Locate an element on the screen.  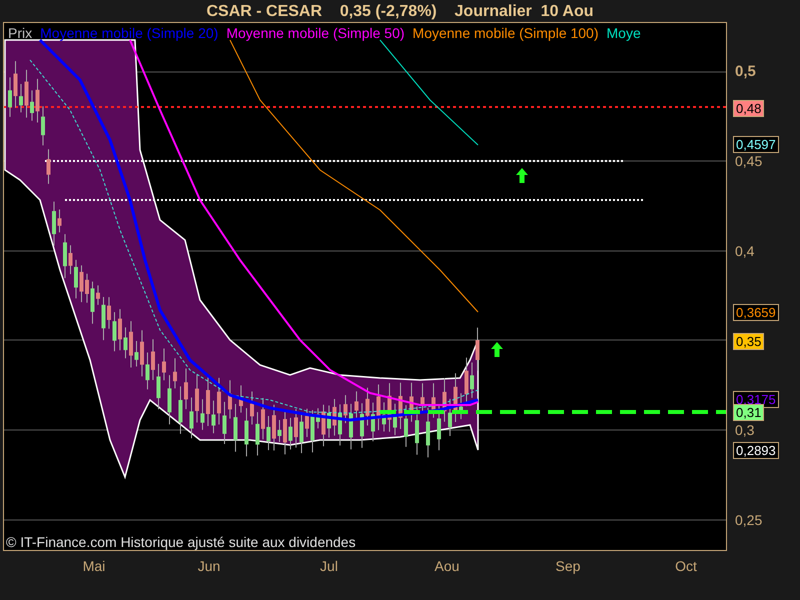
price-tag: 0,4597 is located at coordinates (756, 145).